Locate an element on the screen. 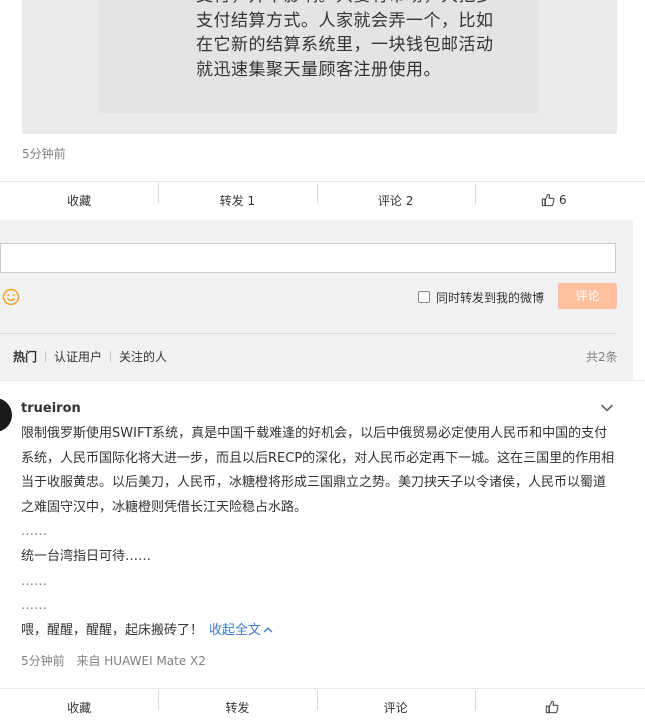 The width and height of the screenshot is (645, 726). comment-input is located at coordinates (308, 258).